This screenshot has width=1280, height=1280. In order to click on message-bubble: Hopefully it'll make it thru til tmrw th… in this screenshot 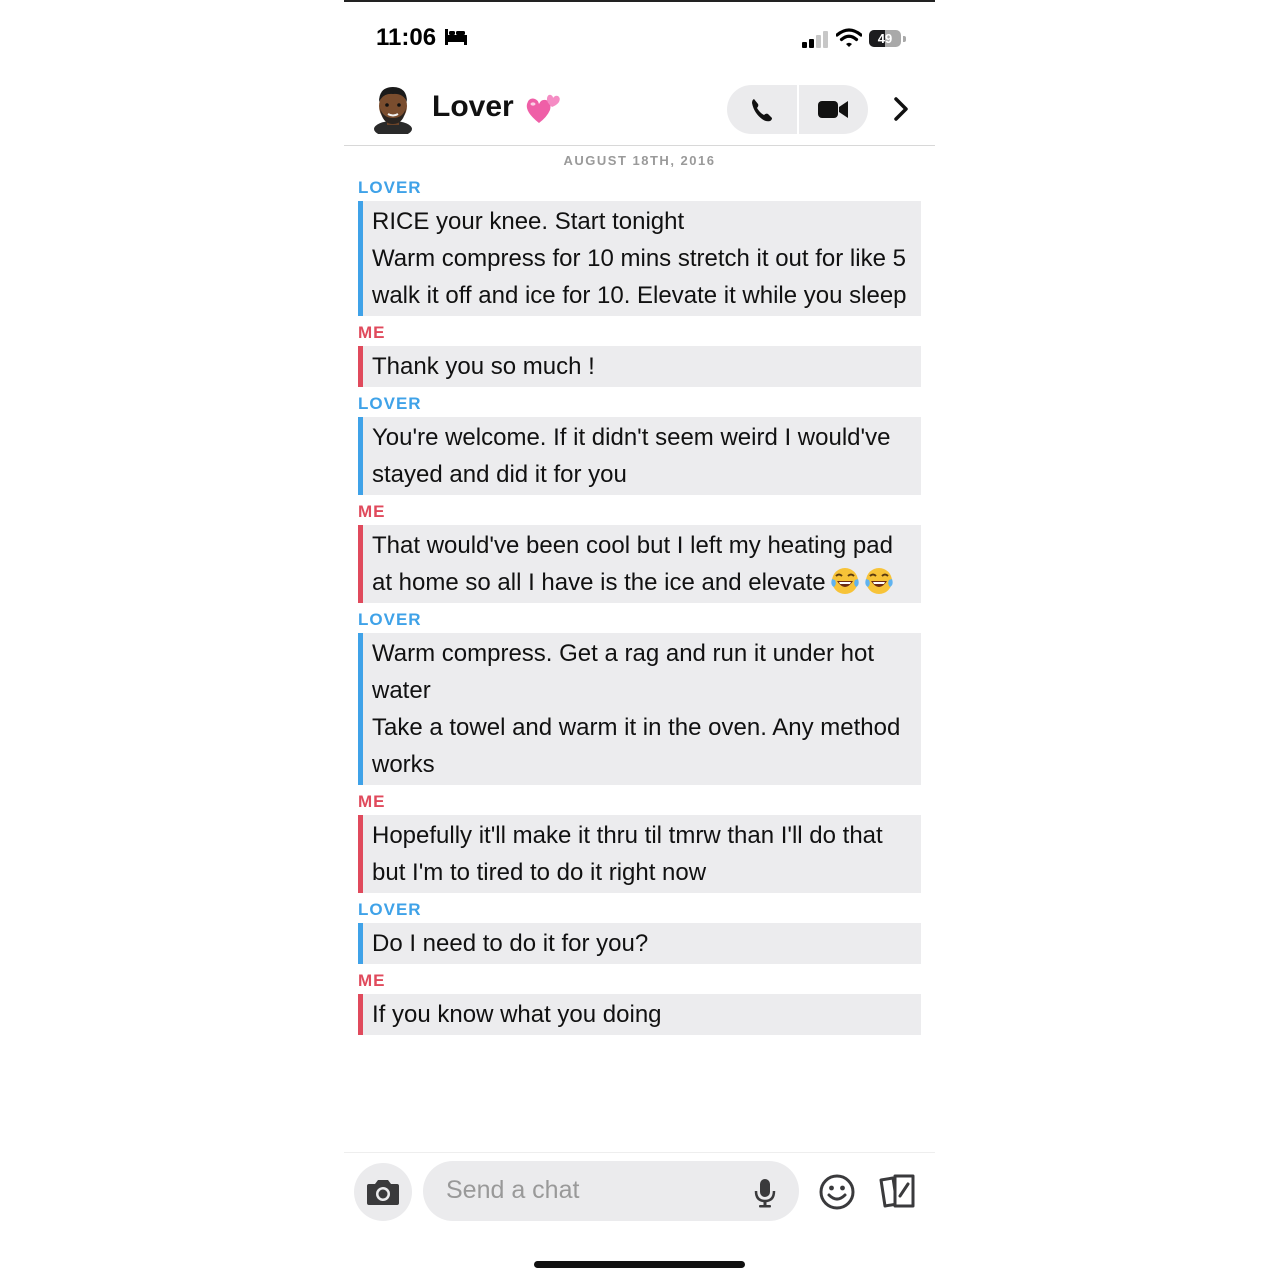, I will do `click(639, 854)`.